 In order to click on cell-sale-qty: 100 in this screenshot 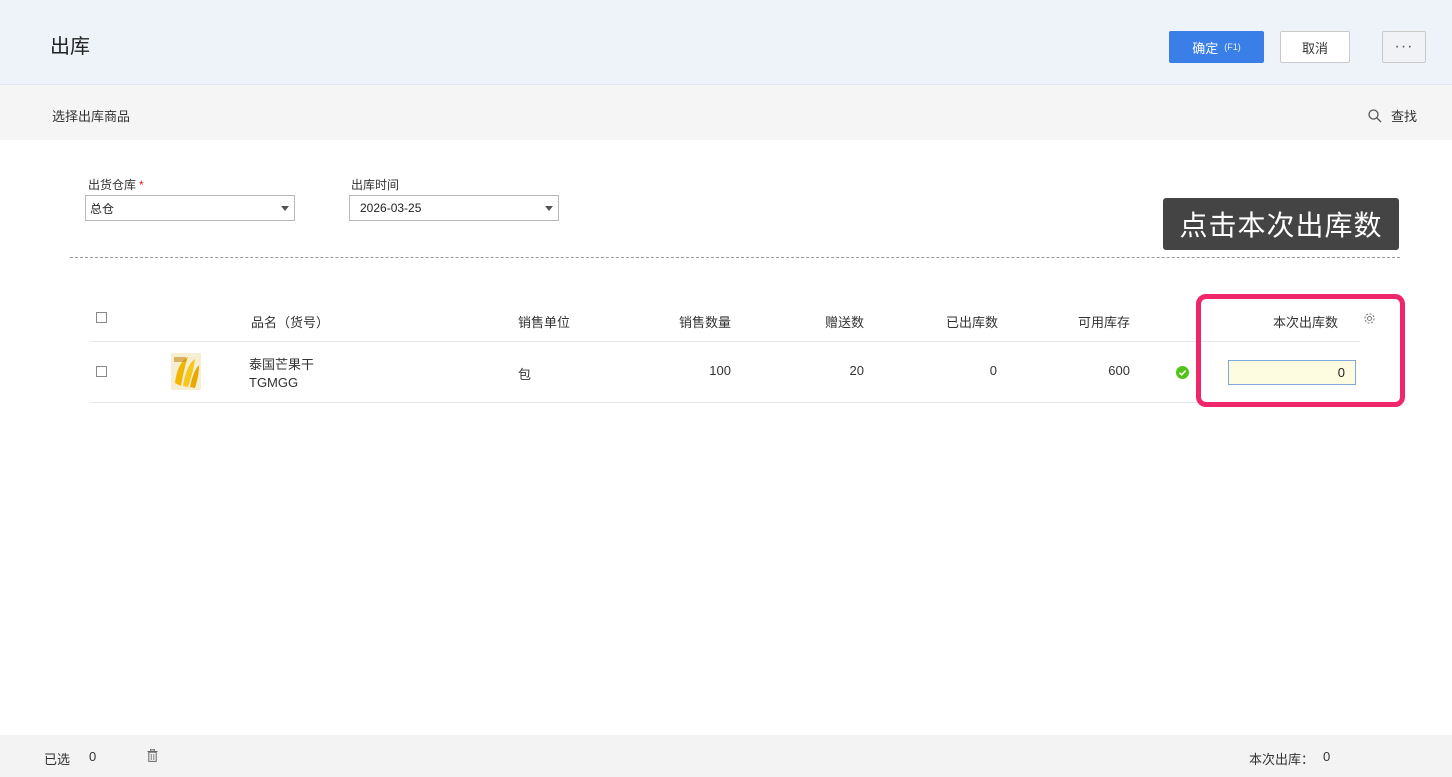, I will do `click(720, 370)`.